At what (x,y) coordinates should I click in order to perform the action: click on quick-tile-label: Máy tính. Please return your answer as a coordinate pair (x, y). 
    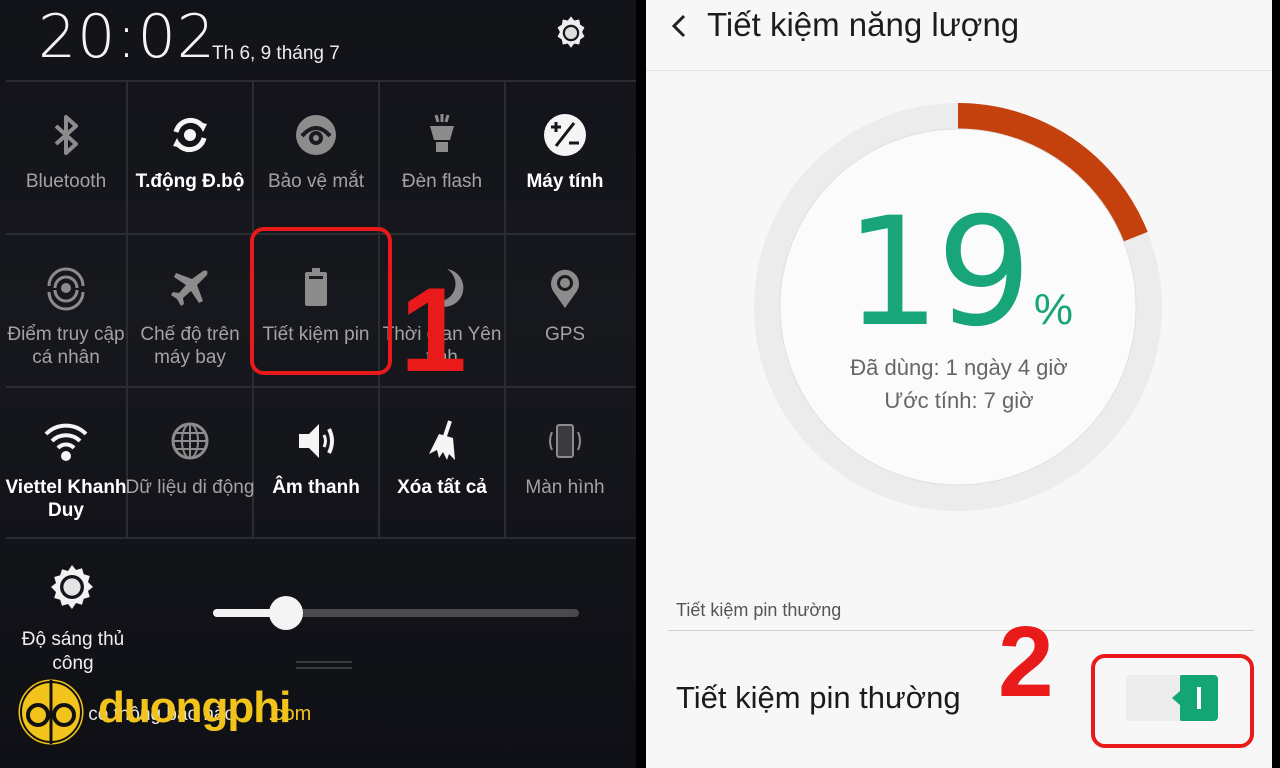
    Looking at the image, I should click on (565, 181).